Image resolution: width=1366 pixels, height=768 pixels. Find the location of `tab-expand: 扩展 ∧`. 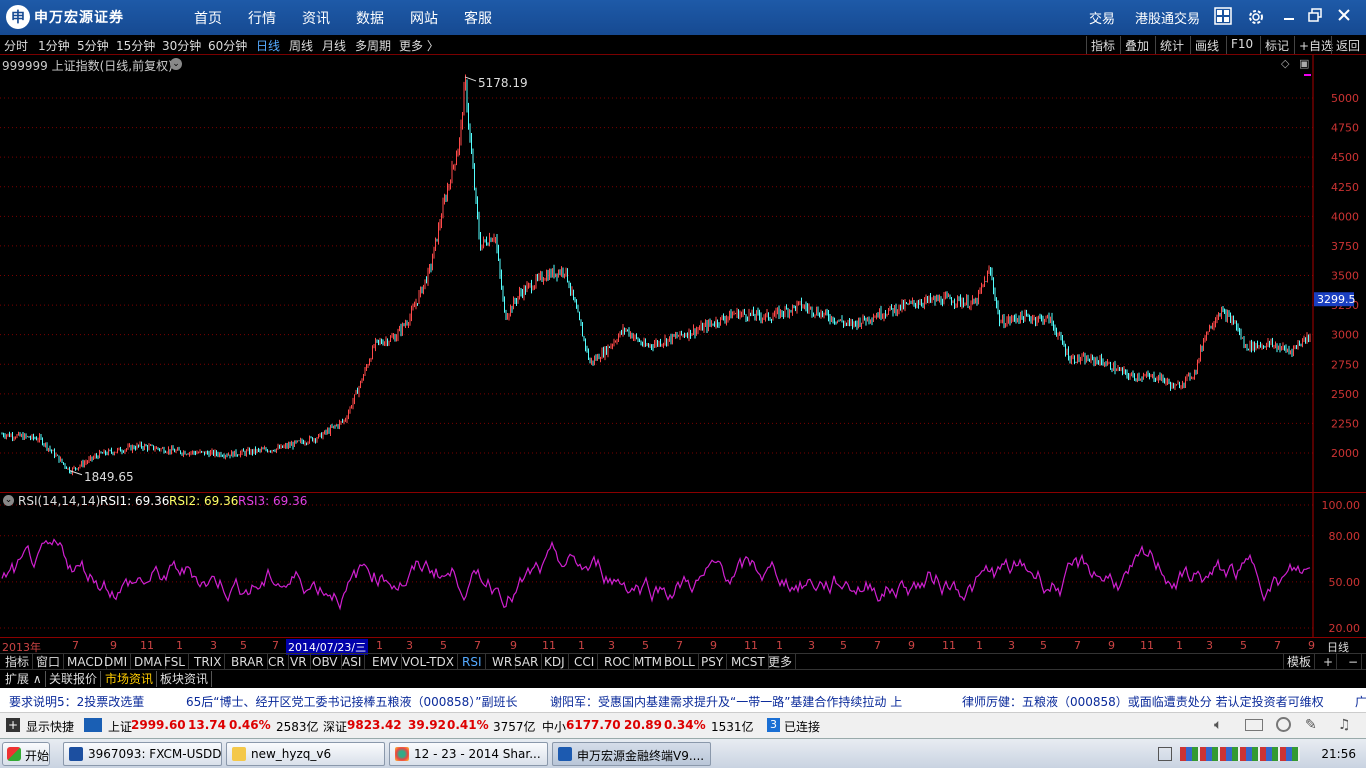

tab-expand: 扩展 ∧ is located at coordinates (24, 679).